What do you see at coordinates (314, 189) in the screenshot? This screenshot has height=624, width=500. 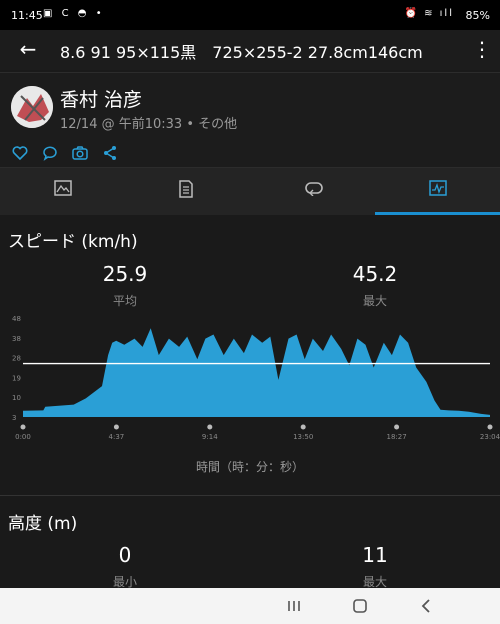 I see `laps-icon` at bounding box center [314, 189].